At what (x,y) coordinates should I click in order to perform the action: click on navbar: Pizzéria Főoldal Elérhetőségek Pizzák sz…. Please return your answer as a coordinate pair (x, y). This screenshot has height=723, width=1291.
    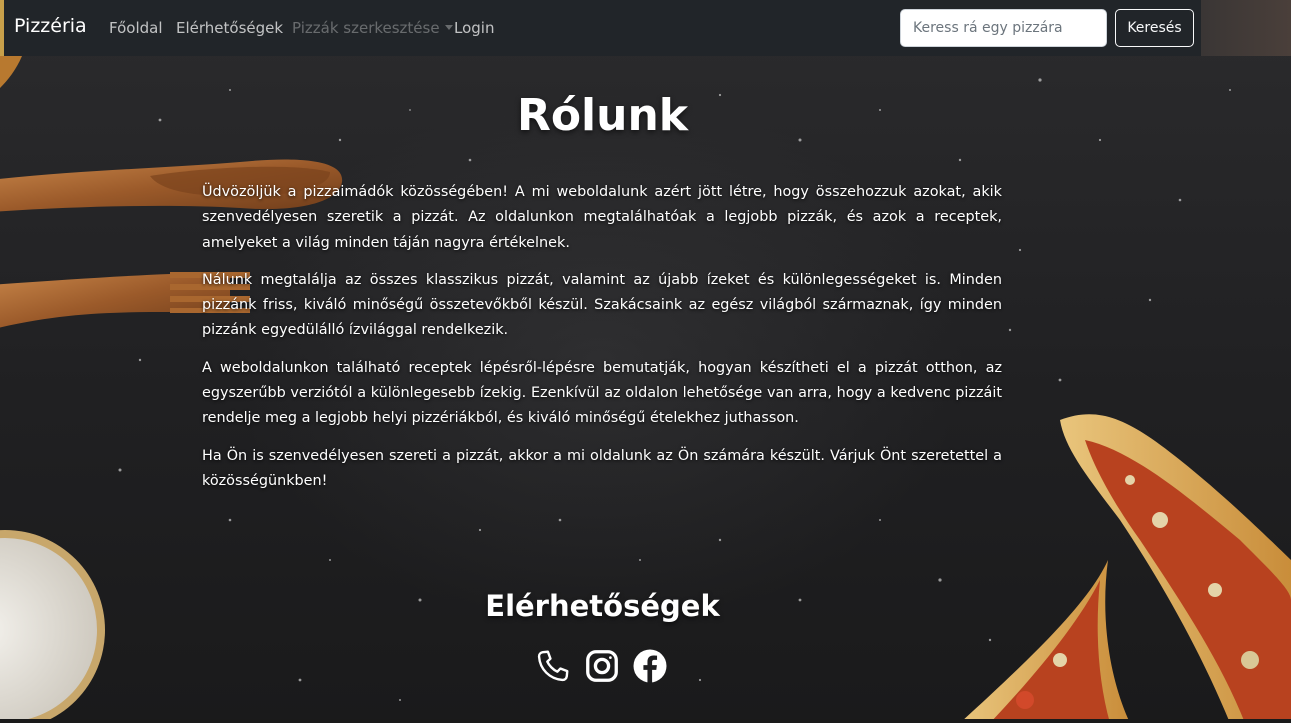
    Looking at the image, I should click on (600, 28).